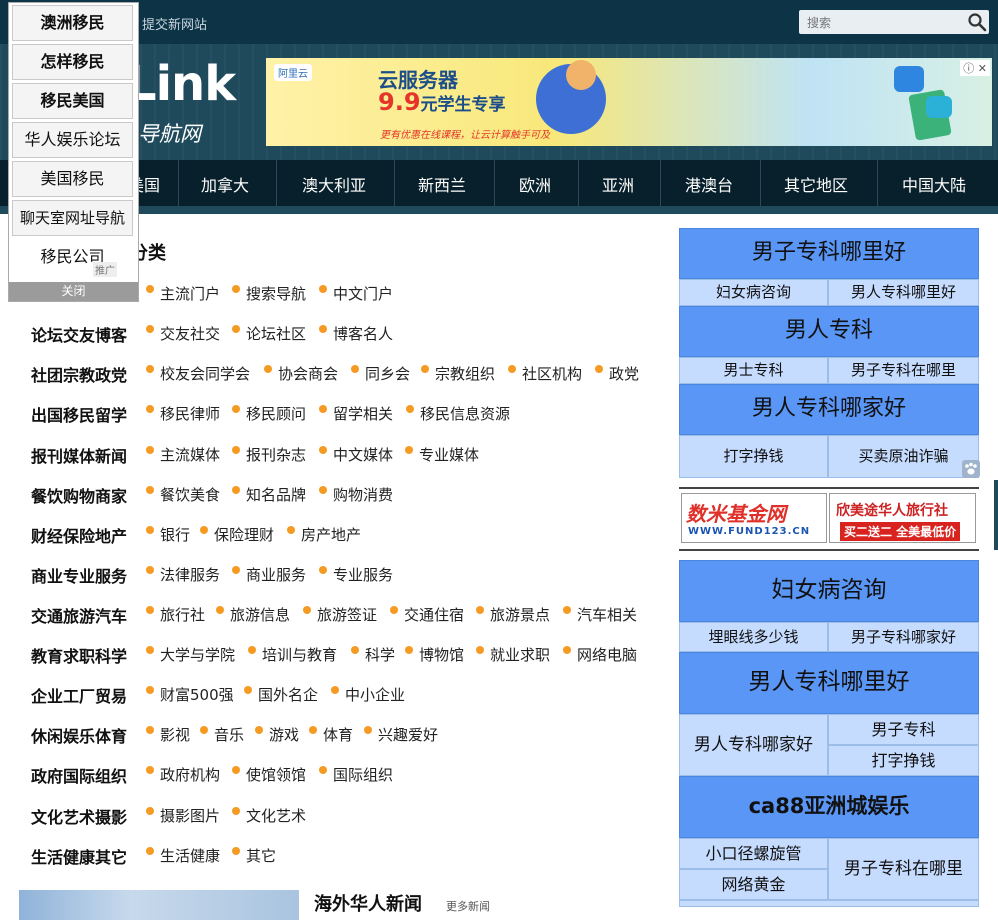 The height and width of the screenshot is (920, 998). What do you see at coordinates (292, 654) in the screenshot?
I see `category-link: 培训与教育` at bounding box center [292, 654].